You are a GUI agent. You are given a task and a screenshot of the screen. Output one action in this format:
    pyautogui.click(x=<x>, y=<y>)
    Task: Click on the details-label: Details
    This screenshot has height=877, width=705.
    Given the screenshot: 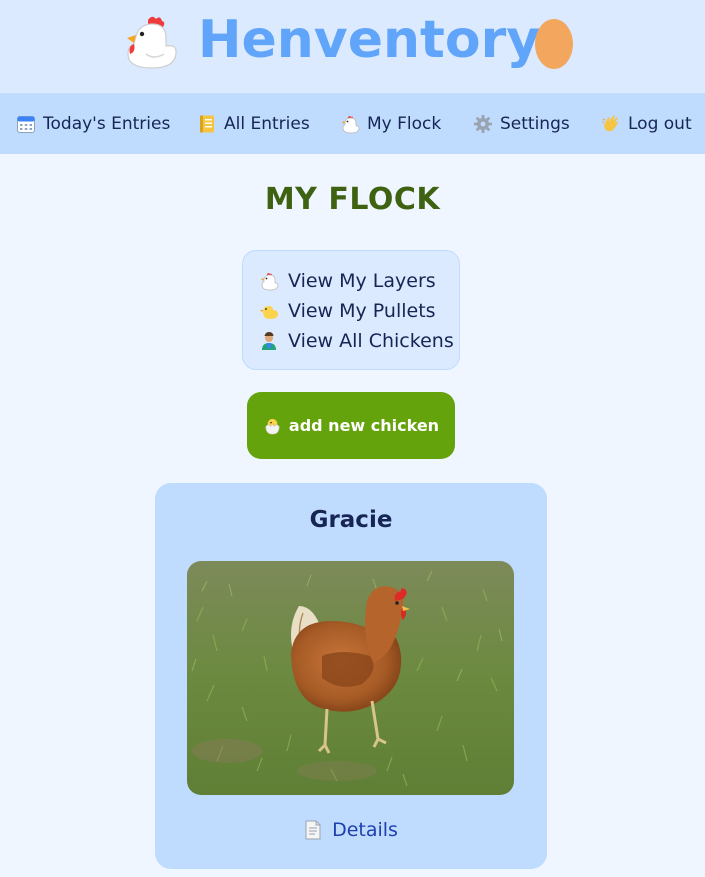 What is the action you would take?
    pyautogui.click(x=365, y=830)
    